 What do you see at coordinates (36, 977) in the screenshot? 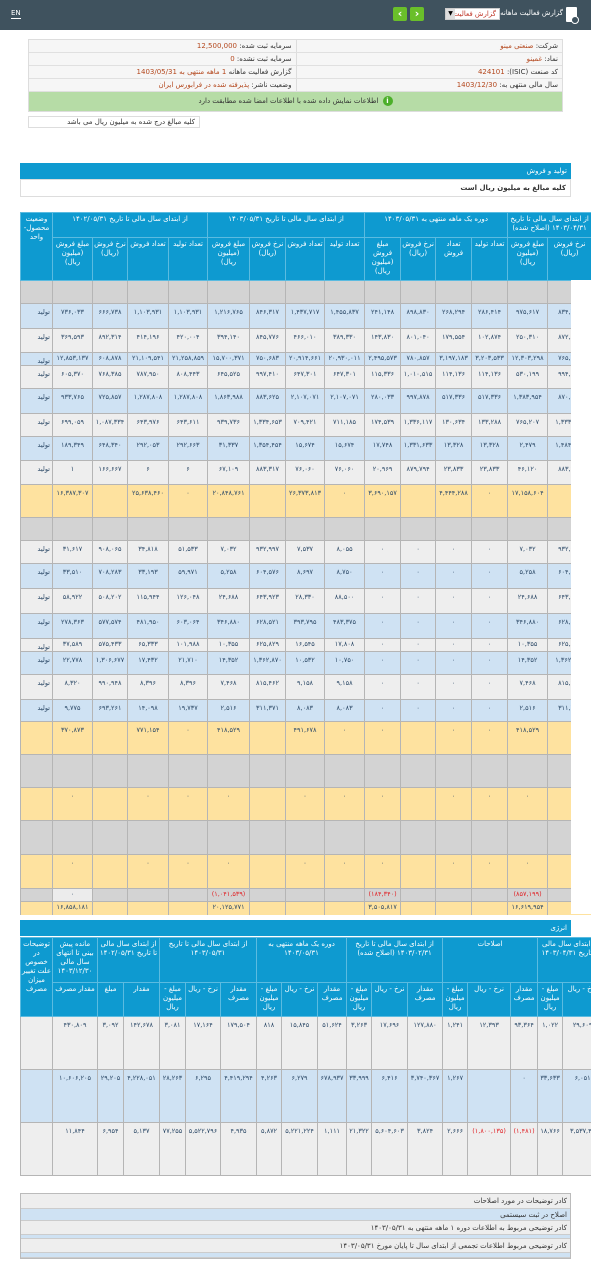
I see `description-header: توضیحات در خصوص علت تغییر میزان مصرف` at bounding box center [36, 977].